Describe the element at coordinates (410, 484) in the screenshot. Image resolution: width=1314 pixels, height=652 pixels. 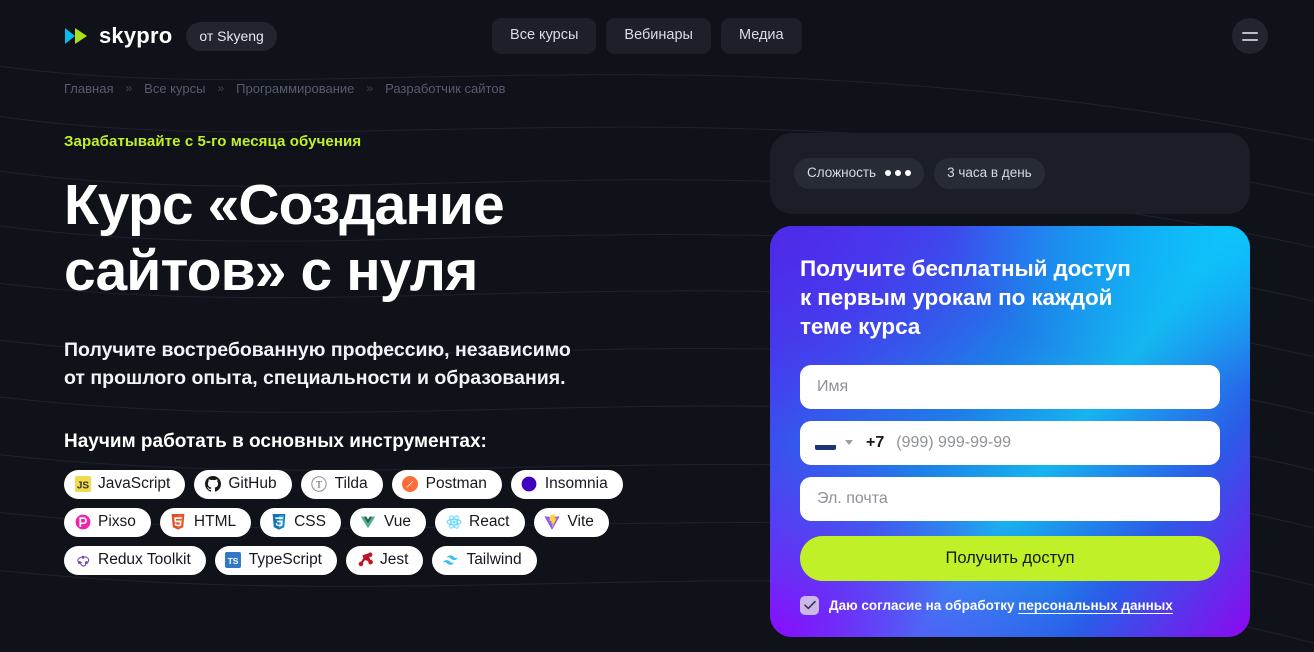
I see `postman-icon` at that location.